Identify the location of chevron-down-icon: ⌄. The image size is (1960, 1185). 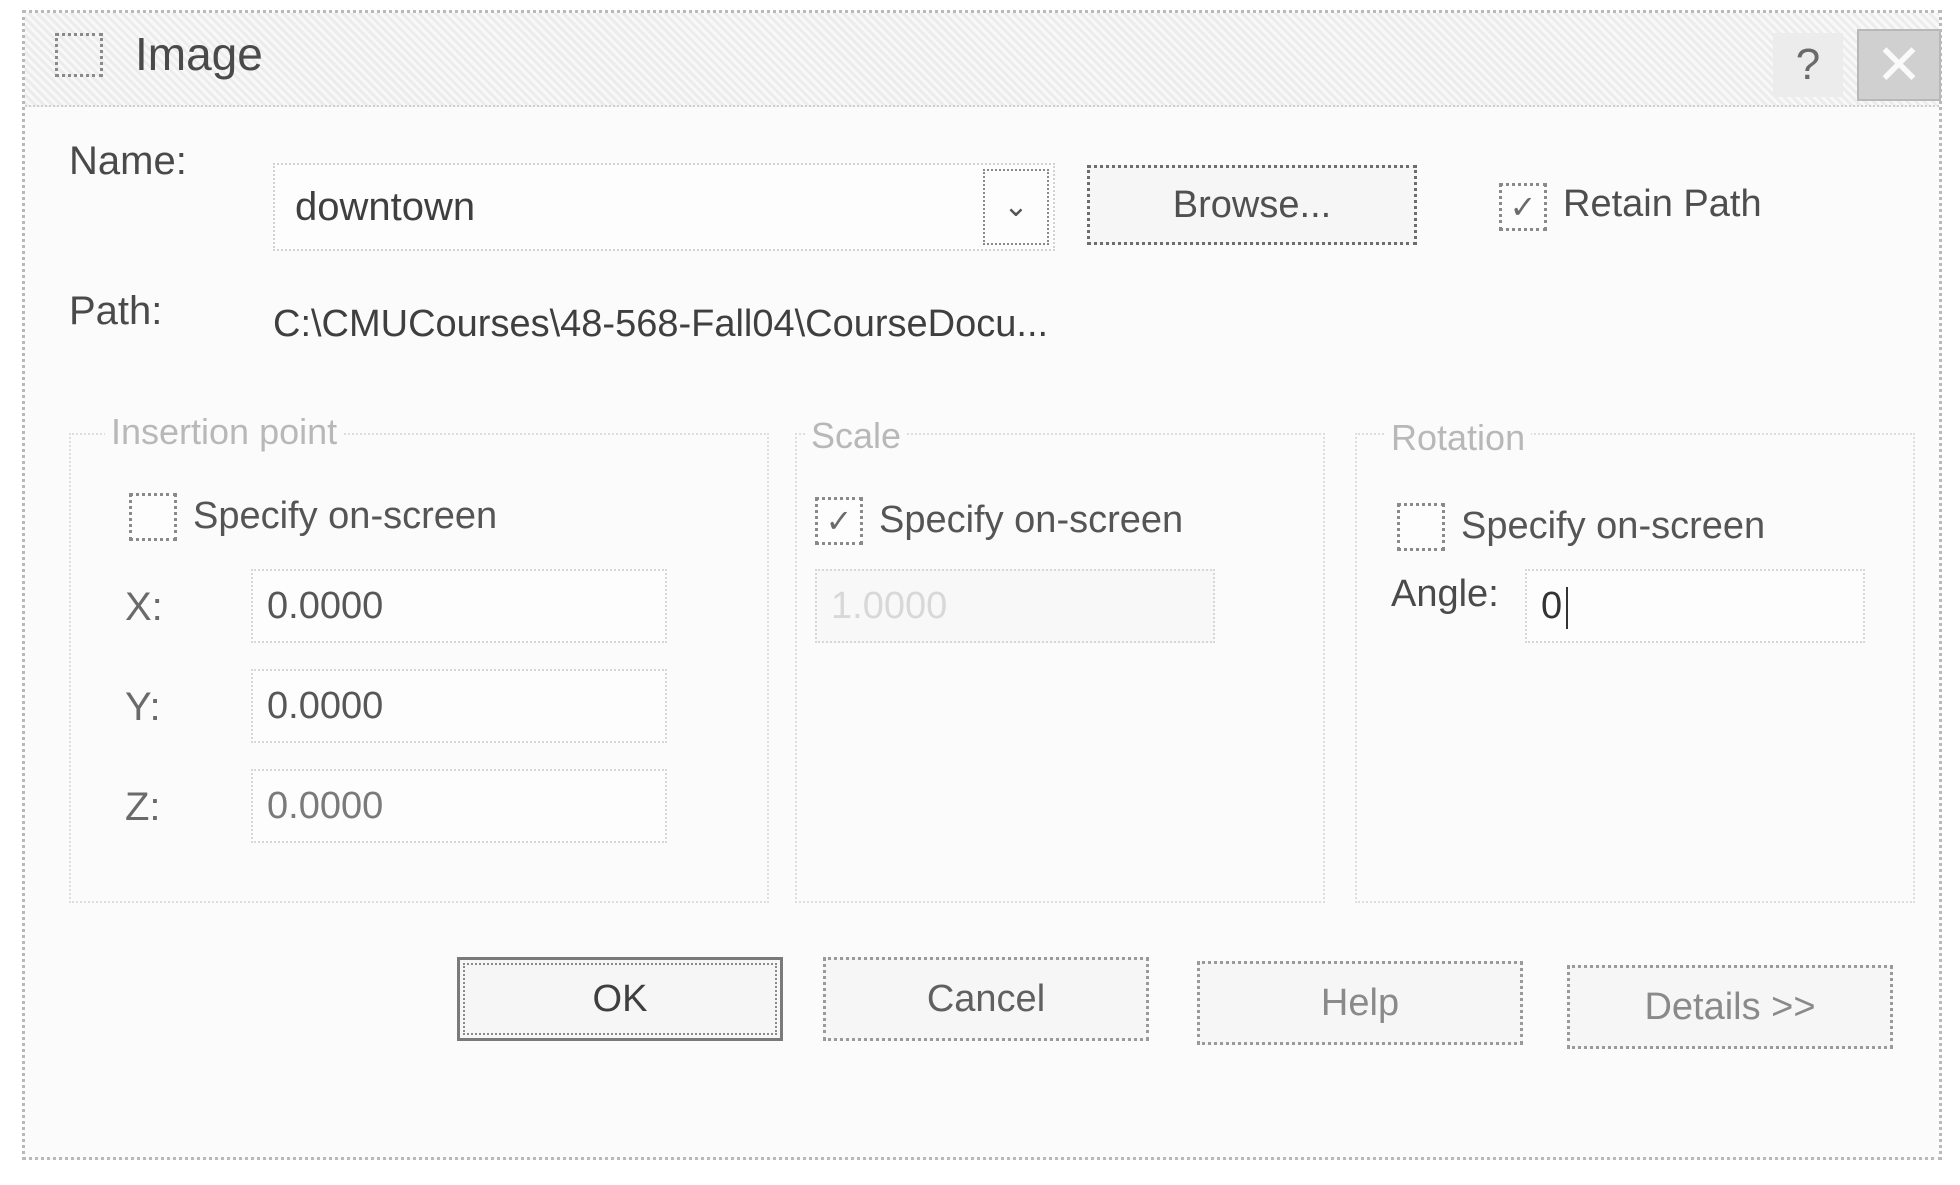
(1016, 207).